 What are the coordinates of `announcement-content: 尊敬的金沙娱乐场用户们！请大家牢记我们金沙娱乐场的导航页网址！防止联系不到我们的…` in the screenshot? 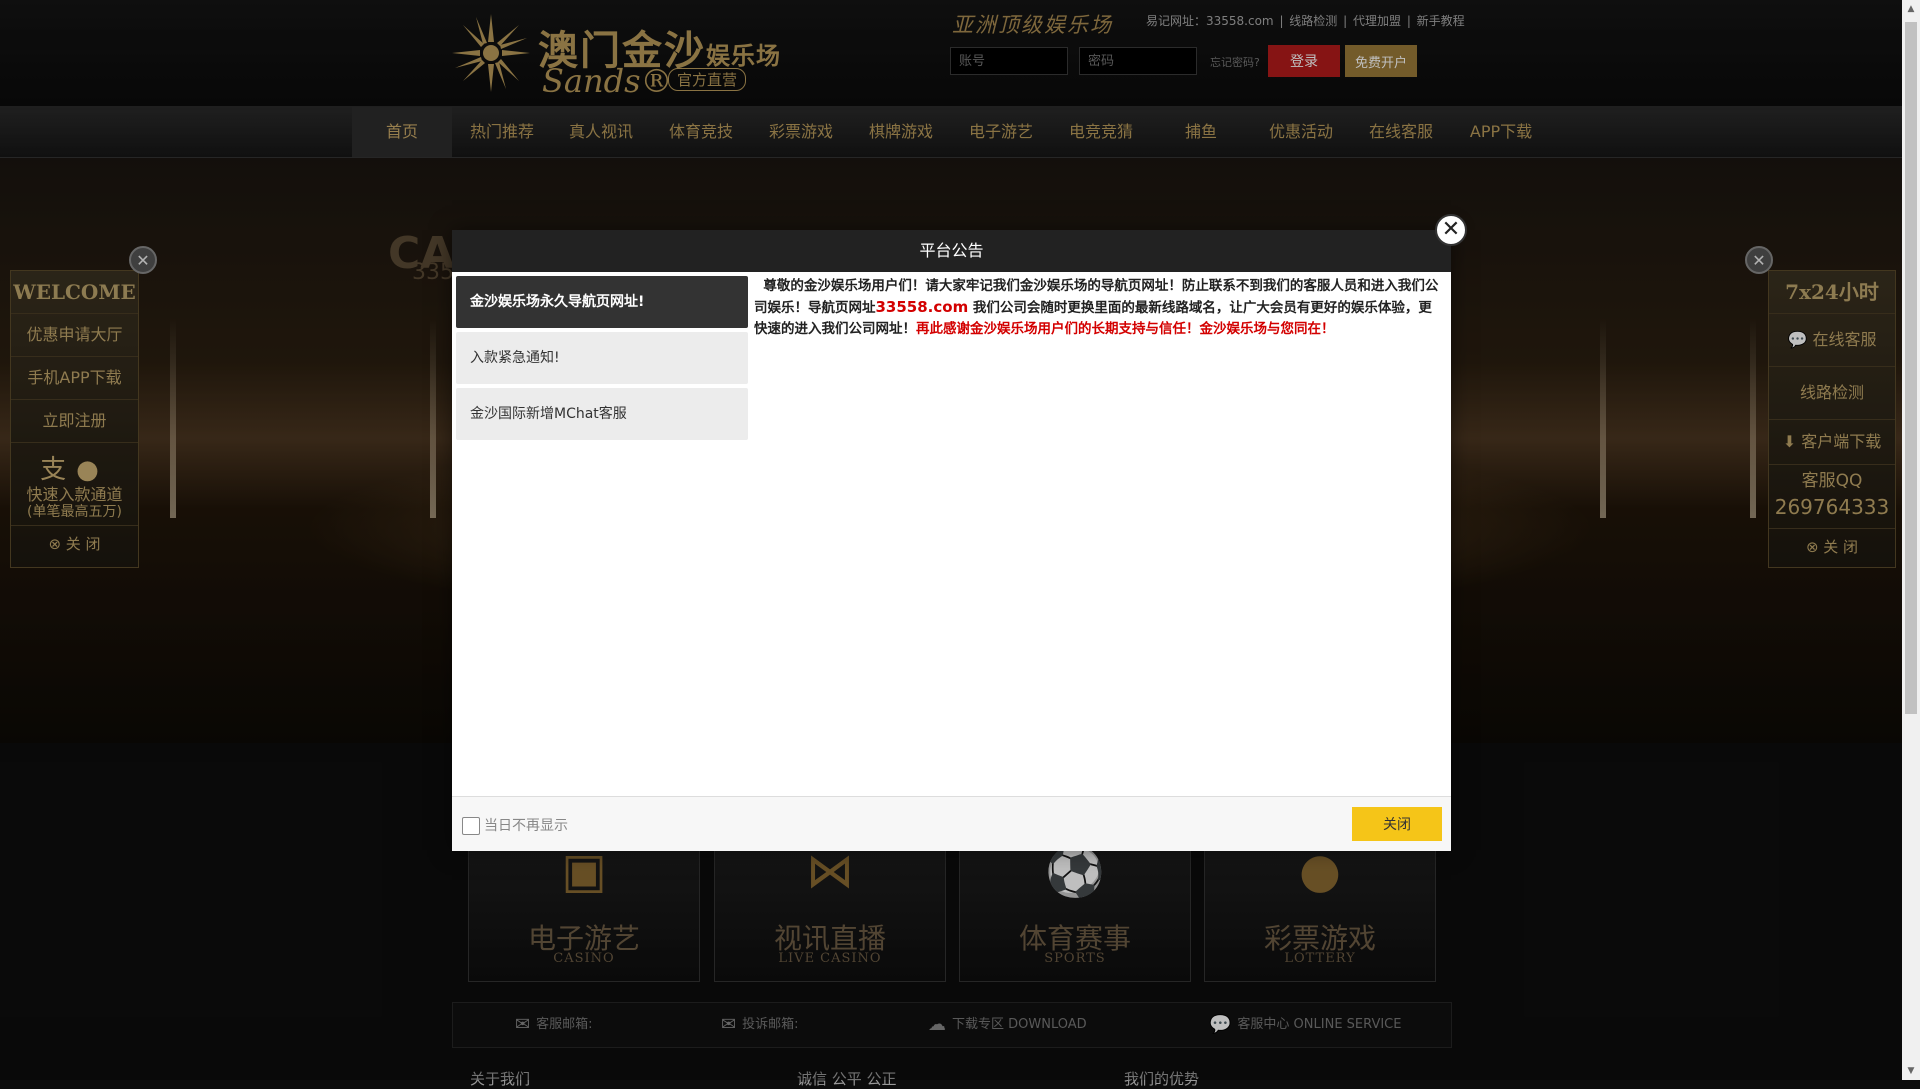 It's located at (1096, 307).